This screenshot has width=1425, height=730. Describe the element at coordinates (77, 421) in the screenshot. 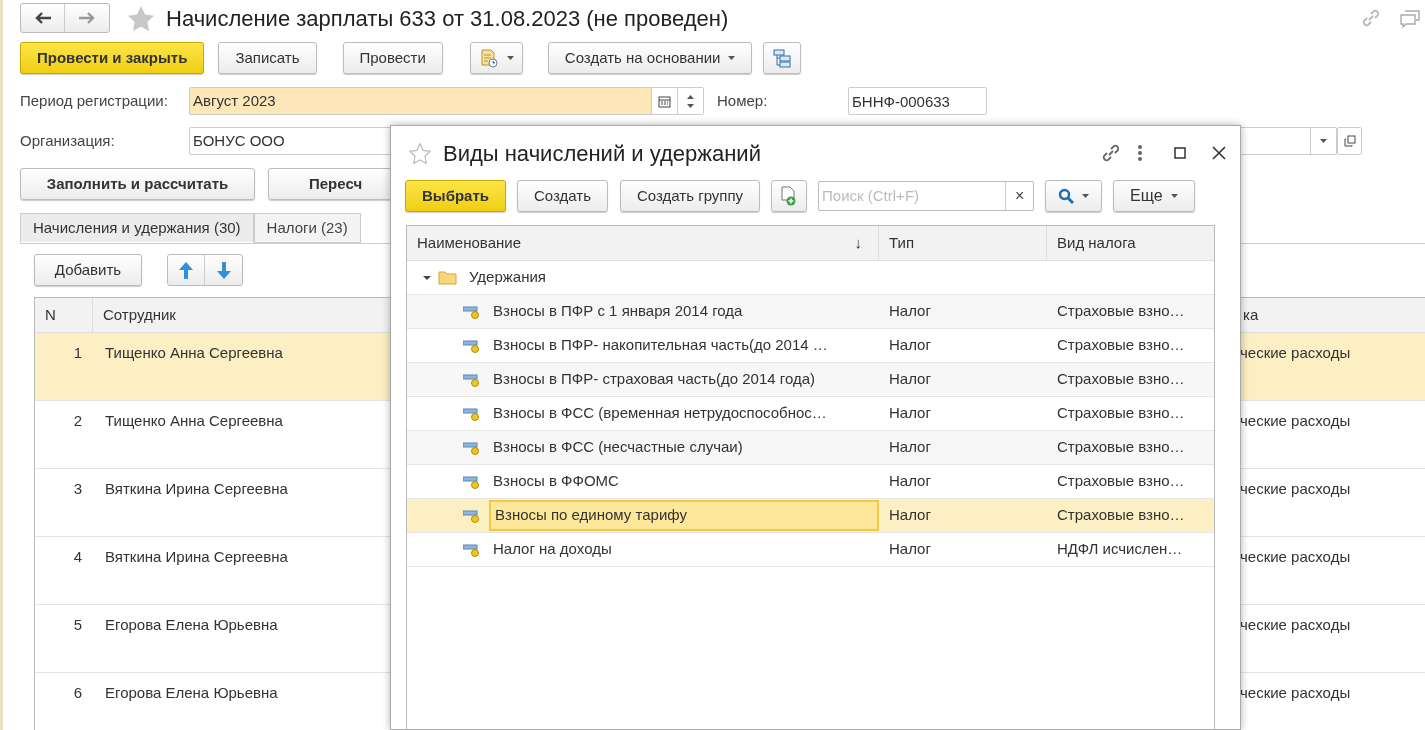

I see `table-cell-text: 2` at that location.